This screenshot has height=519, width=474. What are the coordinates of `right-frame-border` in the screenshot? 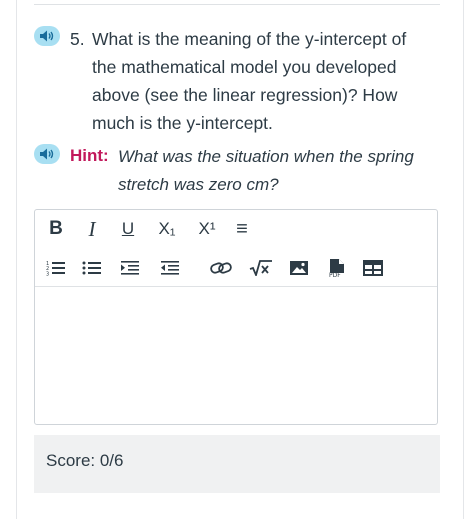 It's located at (463, 259).